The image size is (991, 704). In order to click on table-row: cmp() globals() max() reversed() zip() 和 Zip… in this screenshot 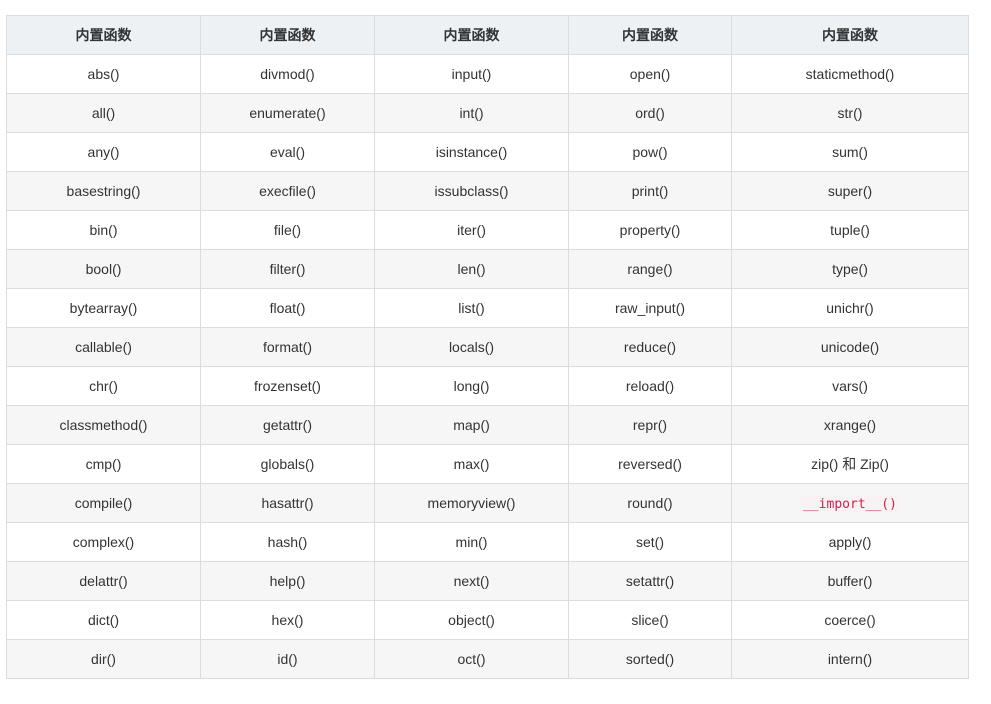, I will do `click(487, 464)`.